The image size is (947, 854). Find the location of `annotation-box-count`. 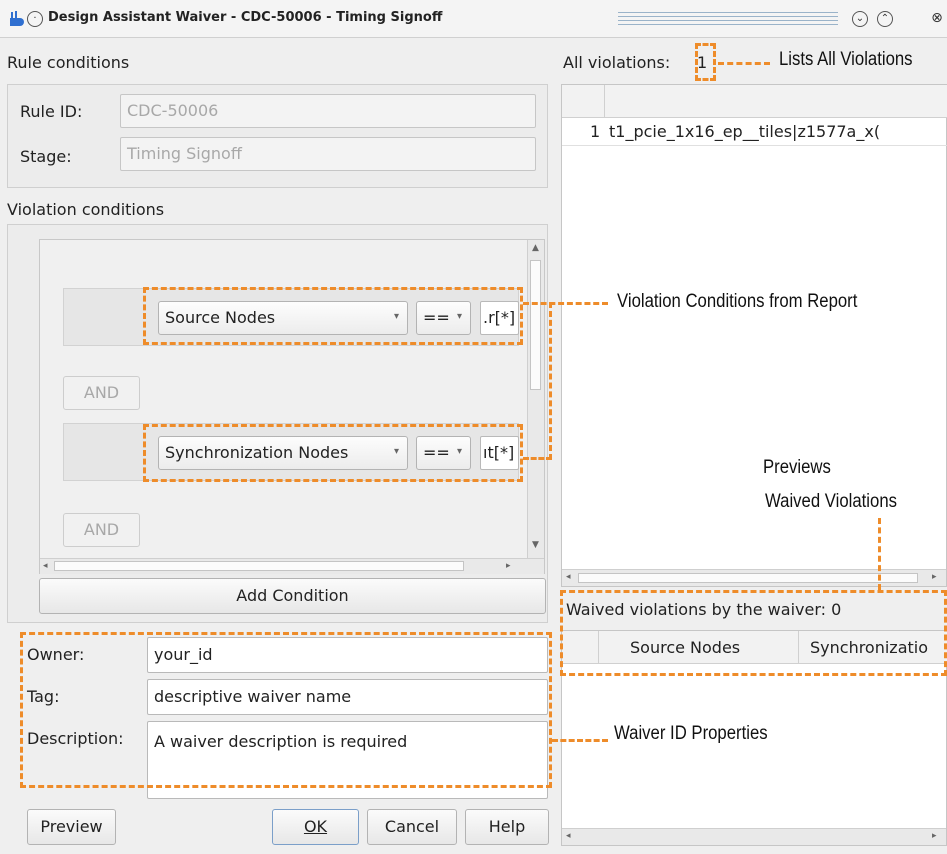

annotation-box-count is located at coordinates (705, 62).